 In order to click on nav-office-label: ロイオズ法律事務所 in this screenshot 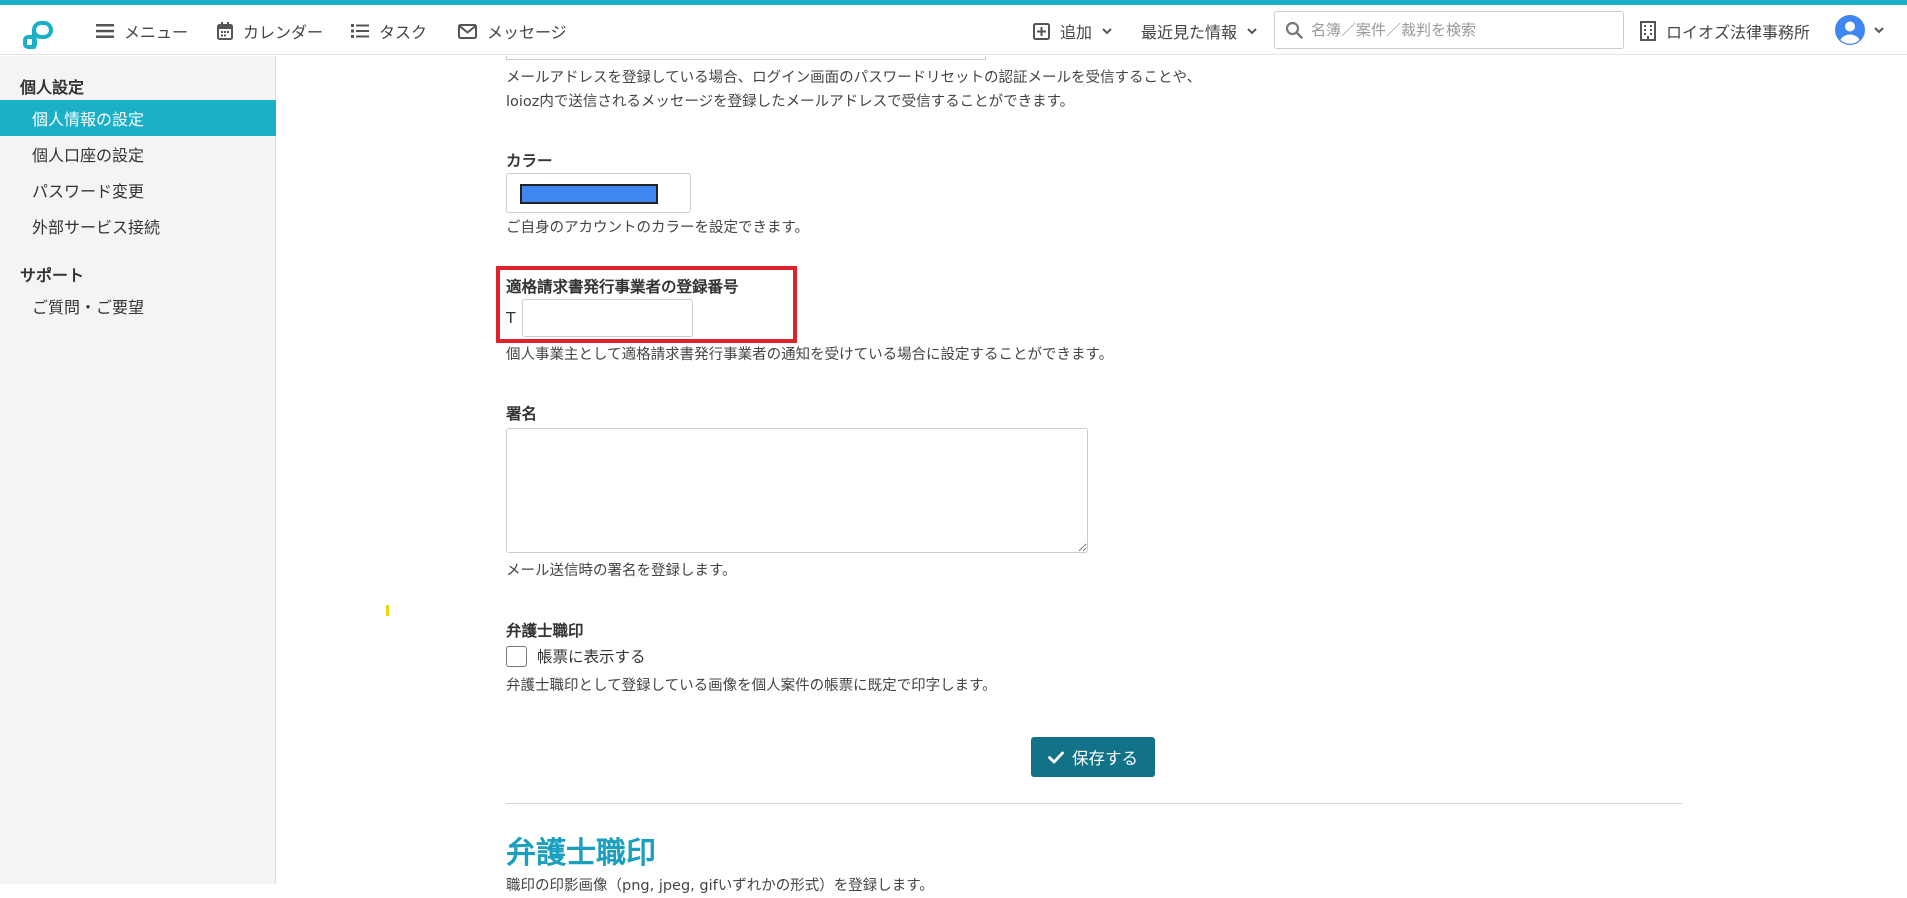, I will do `click(1738, 32)`.